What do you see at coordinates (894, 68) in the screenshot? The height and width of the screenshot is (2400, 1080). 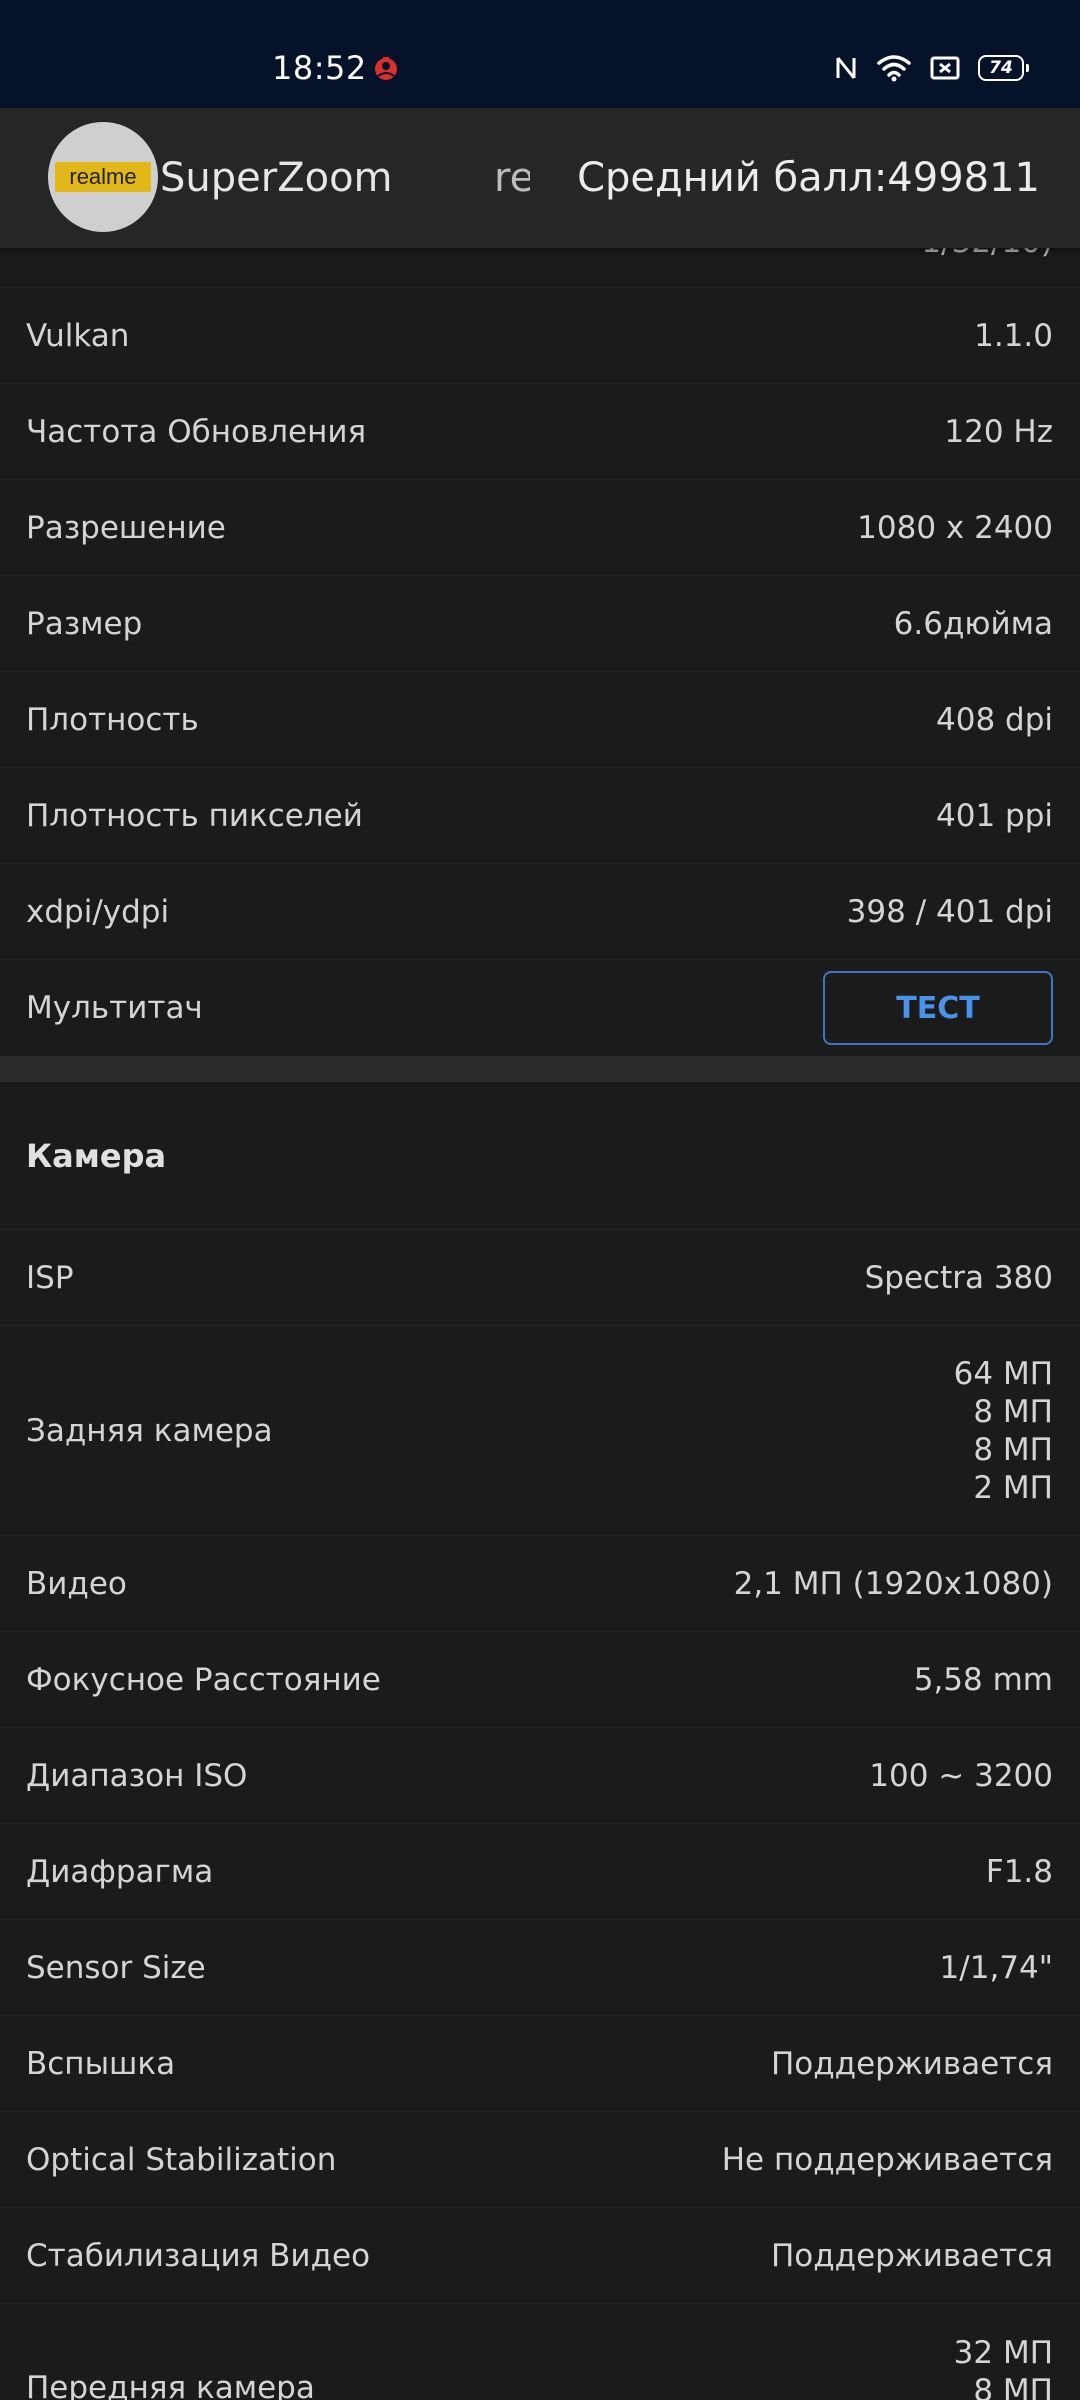 I see `wifi-icon` at bounding box center [894, 68].